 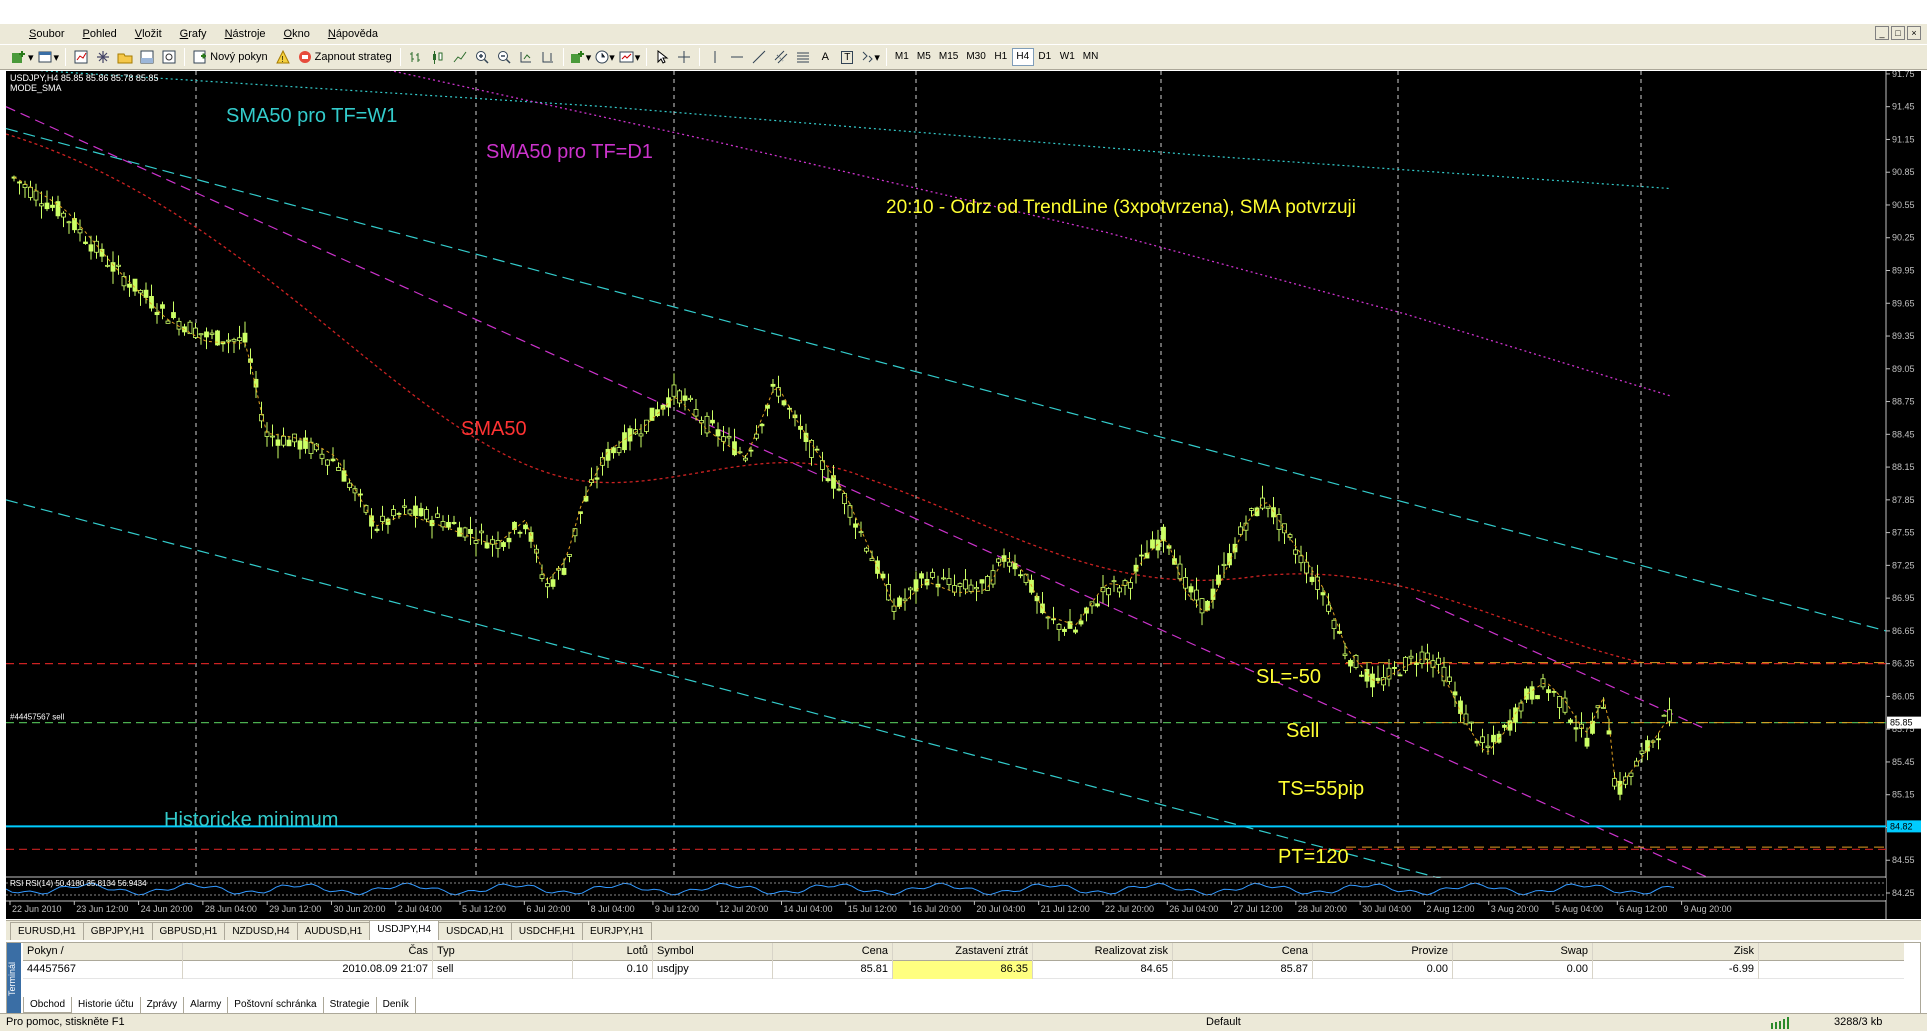 What do you see at coordinates (581, 57) in the screenshot?
I see `indicators-icon: ▾` at bounding box center [581, 57].